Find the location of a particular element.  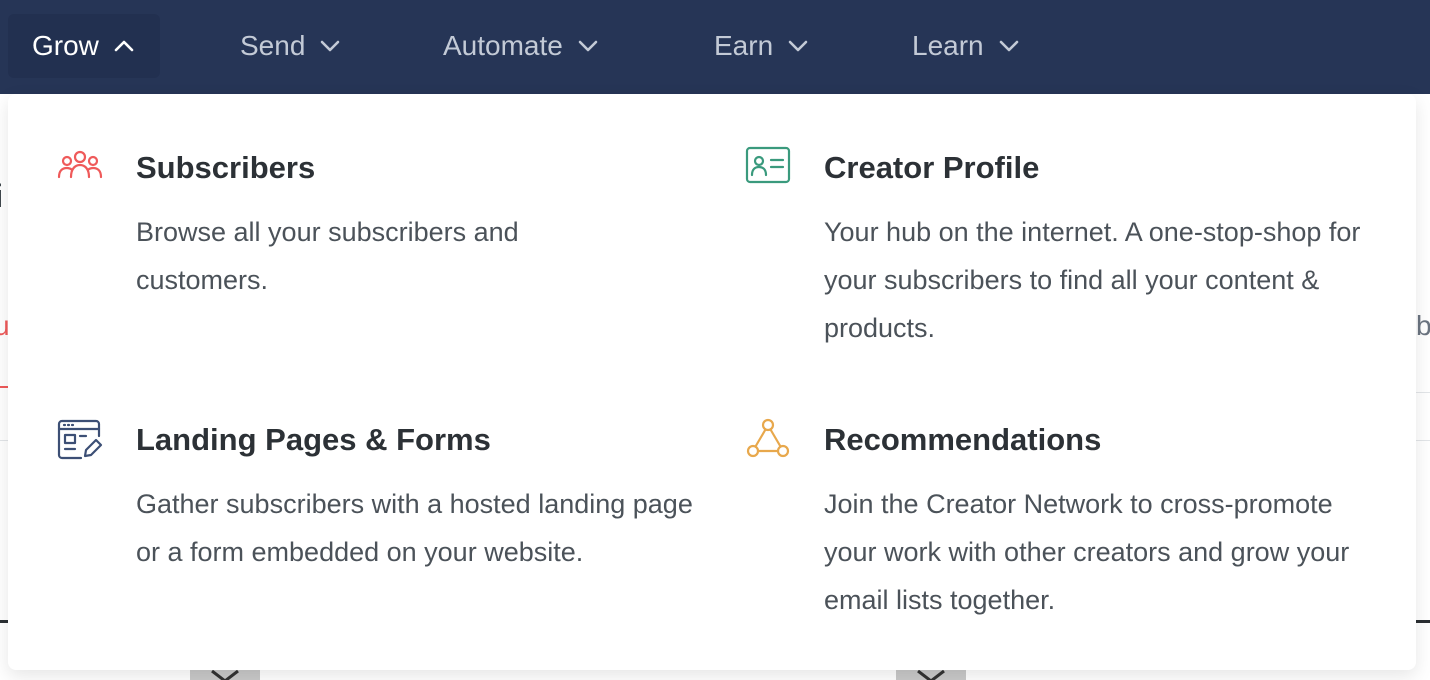

nav-item-label: Grow is located at coordinates (65, 45).